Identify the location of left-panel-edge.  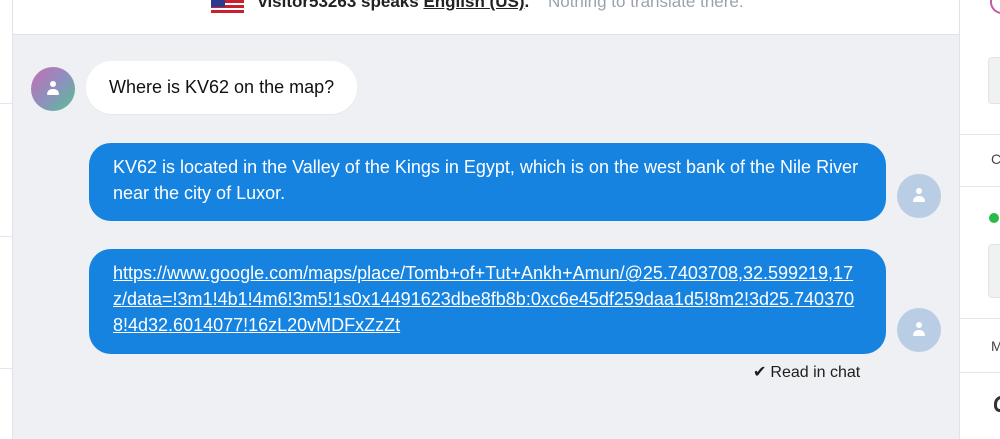
(6, 219).